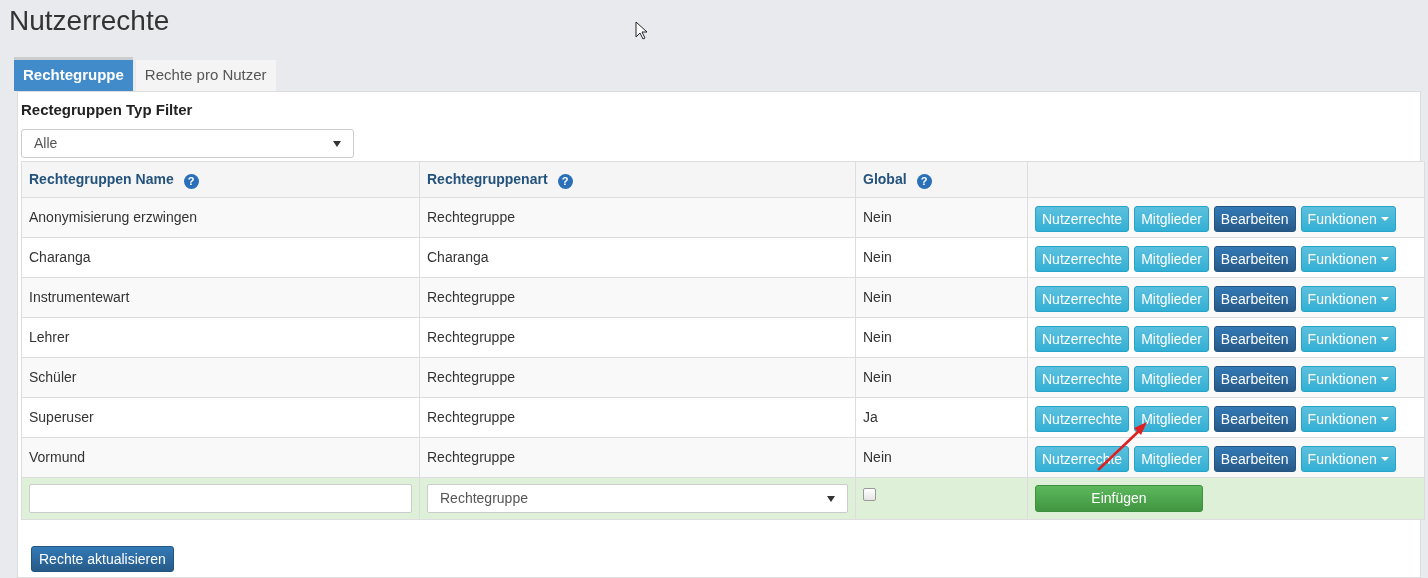  Describe the element at coordinates (187, 143) in the screenshot. I see `filter-select: Alle` at that location.